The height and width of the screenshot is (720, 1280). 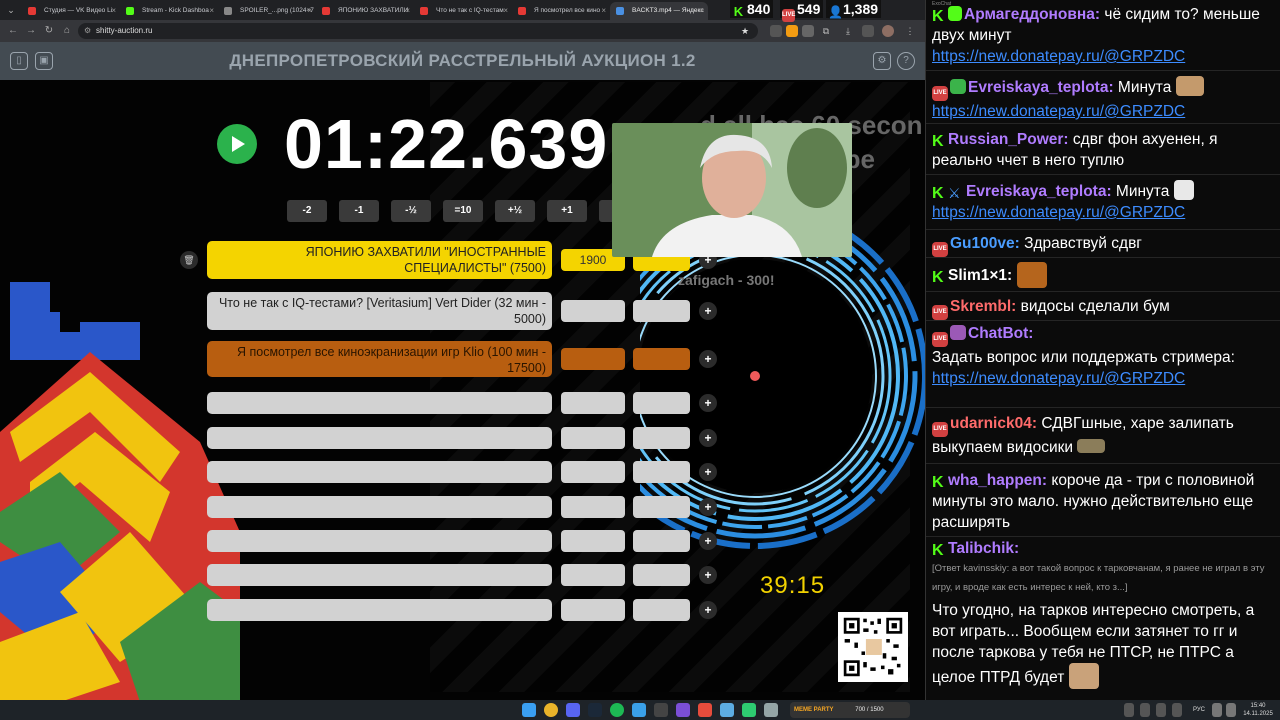 What do you see at coordinates (49, 31) in the screenshot?
I see `reload-icon: ↻` at bounding box center [49, 31].